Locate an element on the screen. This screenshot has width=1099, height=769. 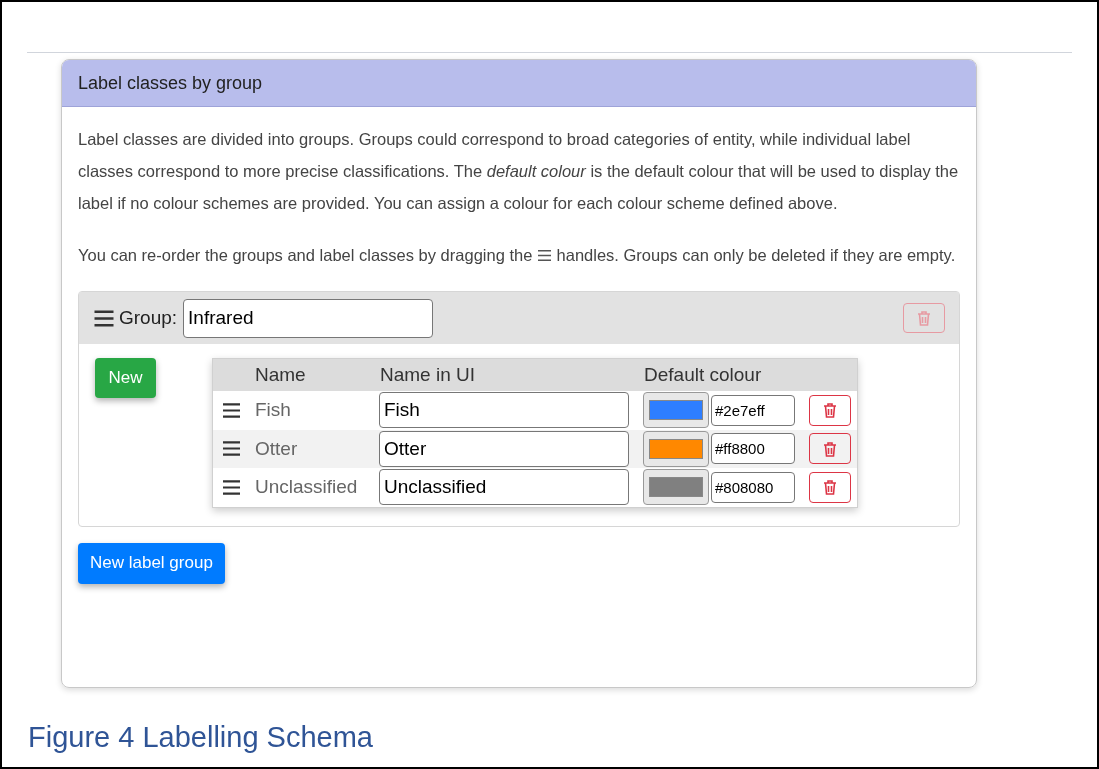
group-label: Group: is located at coordinates (148, 317).